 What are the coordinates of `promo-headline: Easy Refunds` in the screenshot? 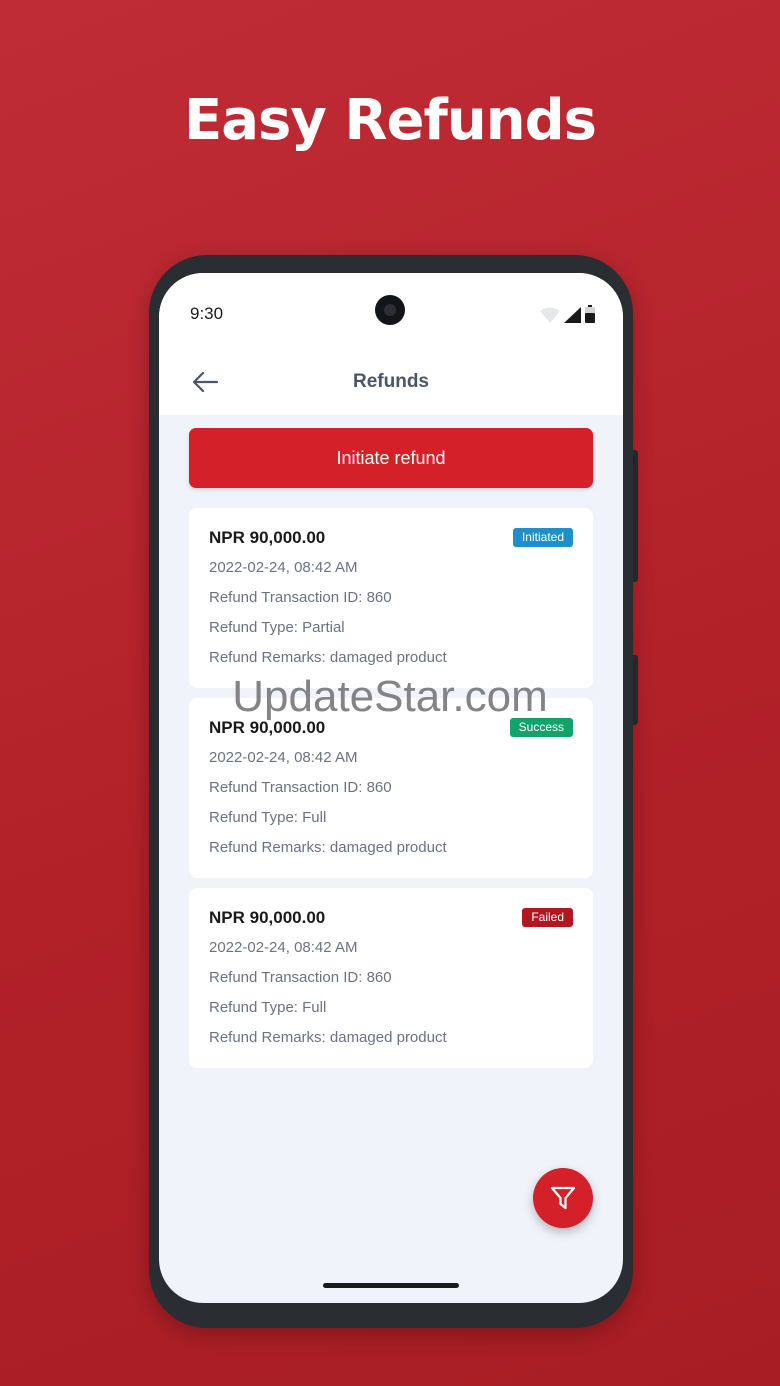 It's located at (390, 120).